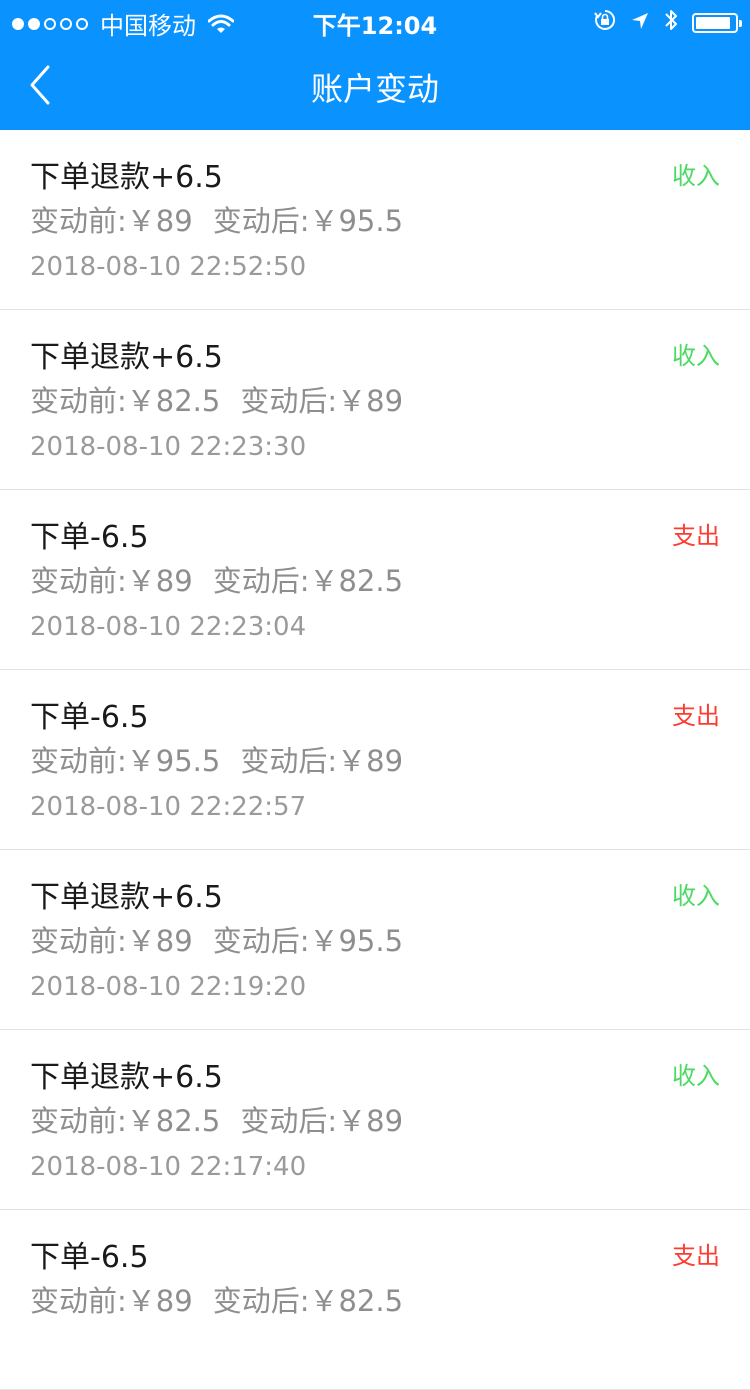 The height and width of the screenshot is (1390, 750). What do you see at coordinates (168, 267) in the screenshot?
I see `item-time: 2018-08-10 22:52:50` at bounding box center [168, 267].